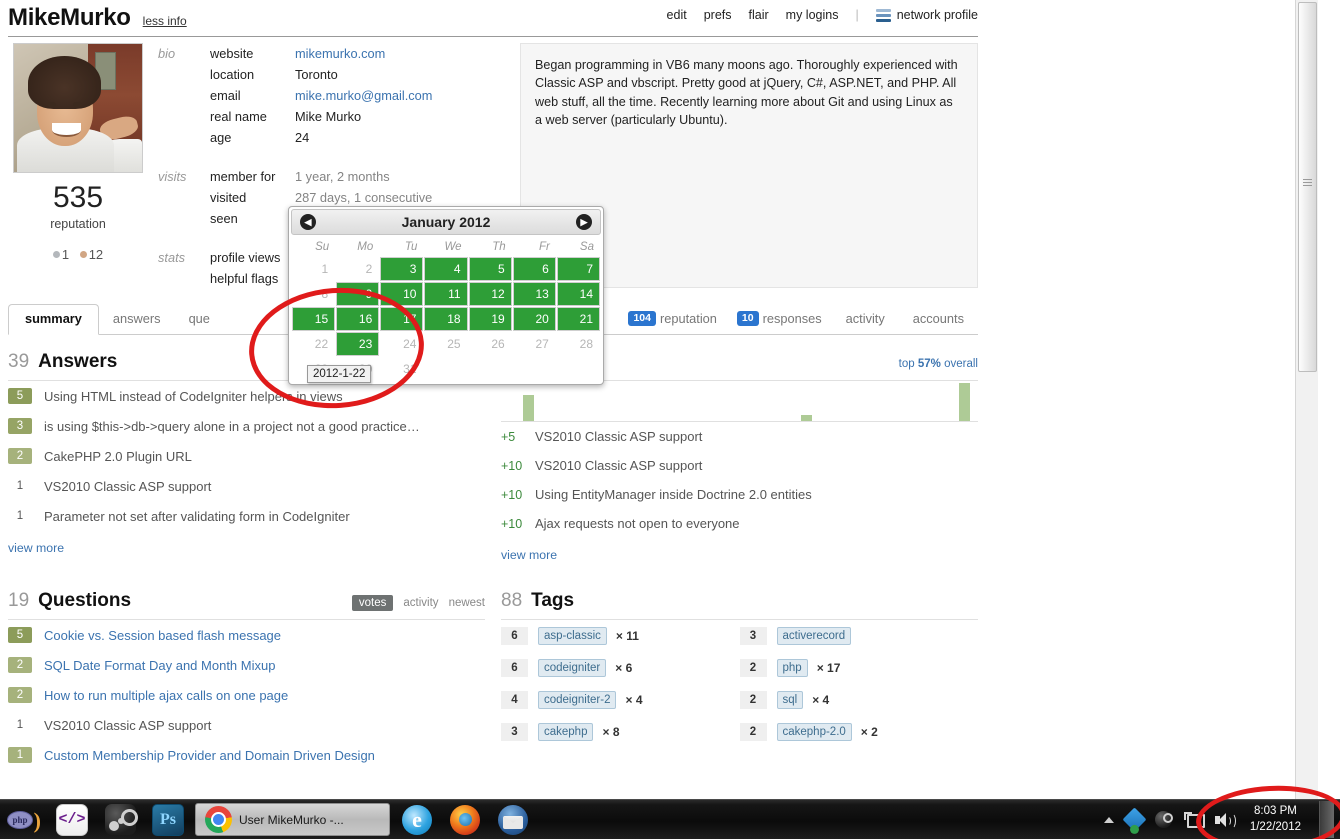 The width and height of the screenshot is (1340, 839). I want to click on chevron-up-icon, so click(1108, 819).